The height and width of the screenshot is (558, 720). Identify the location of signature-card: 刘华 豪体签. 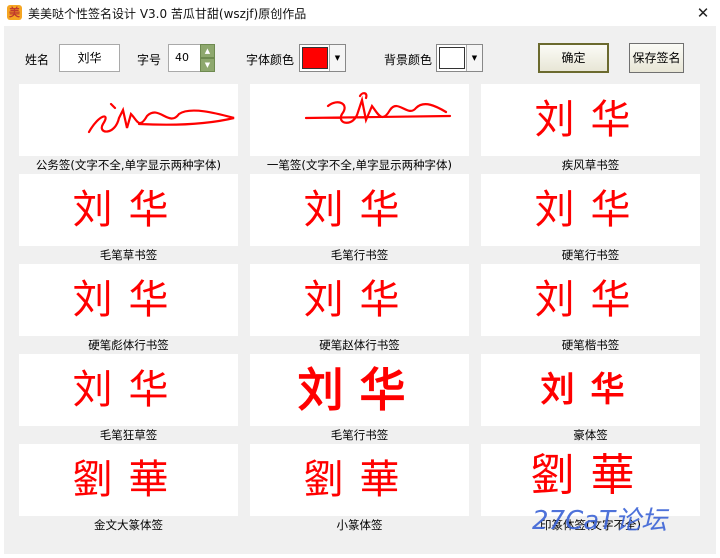
(590, 399).